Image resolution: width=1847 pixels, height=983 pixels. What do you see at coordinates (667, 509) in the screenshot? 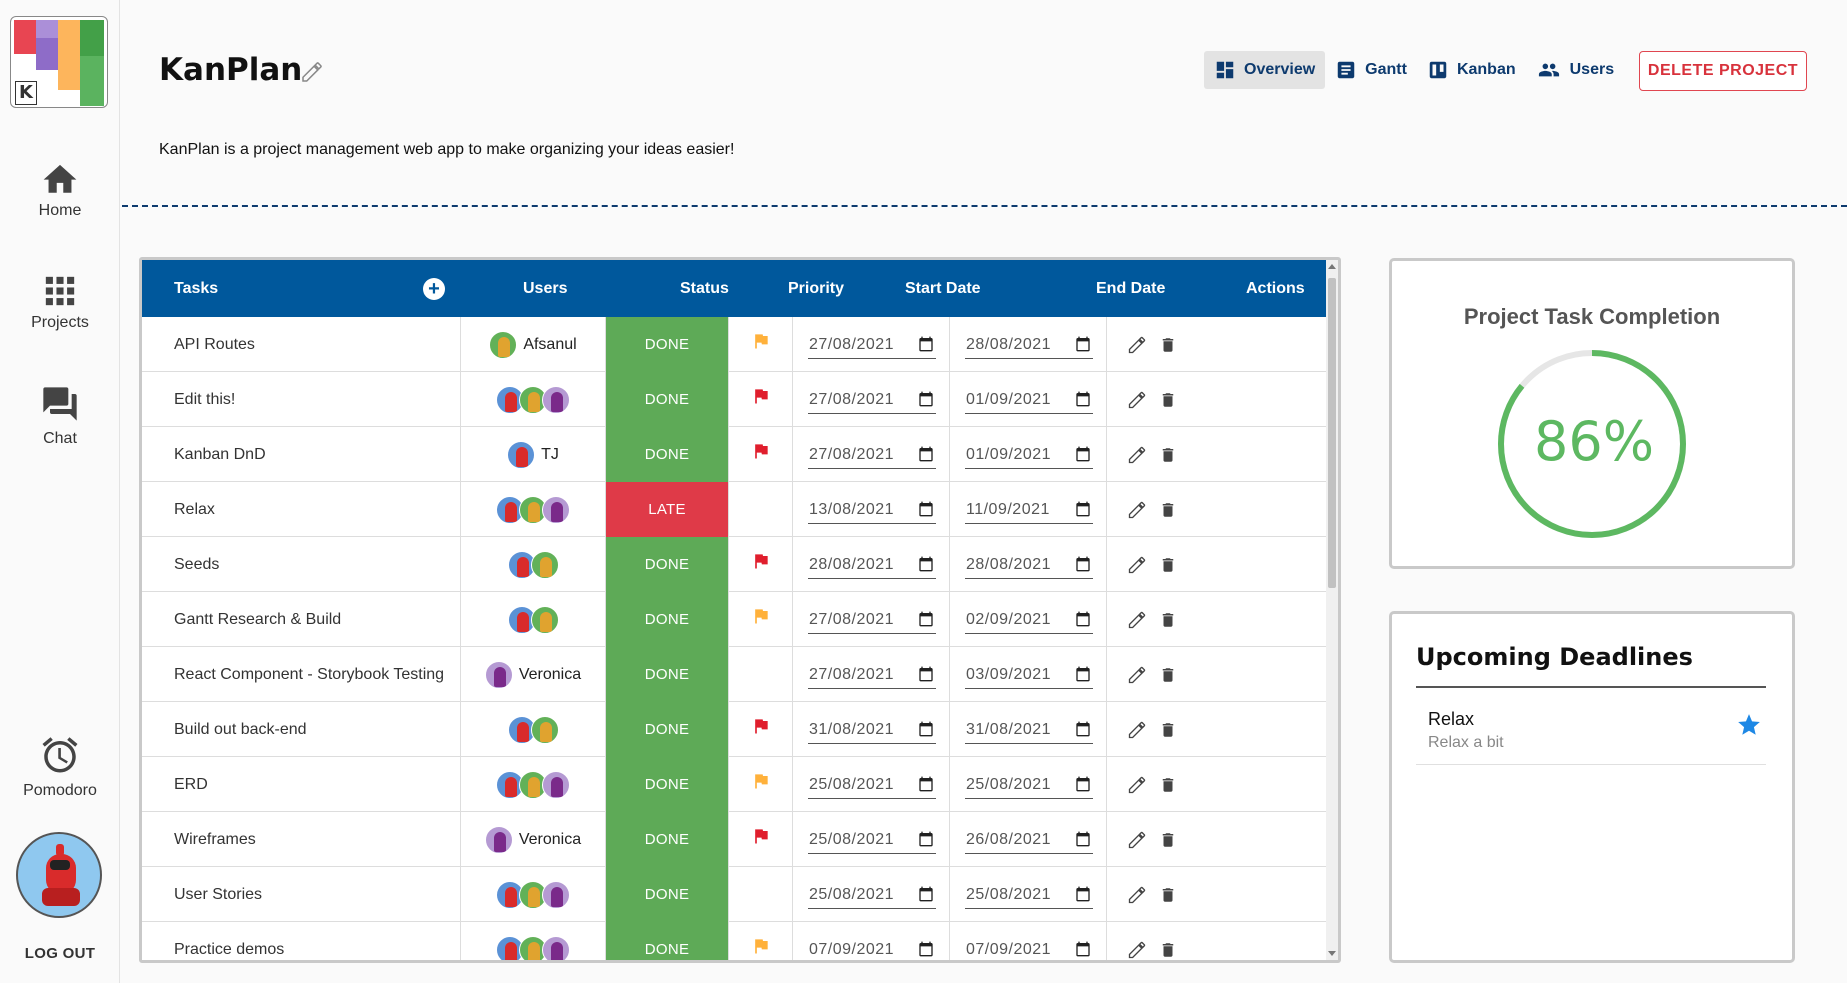
I see `status-badge: LATE` at bounding box center [667, 509].